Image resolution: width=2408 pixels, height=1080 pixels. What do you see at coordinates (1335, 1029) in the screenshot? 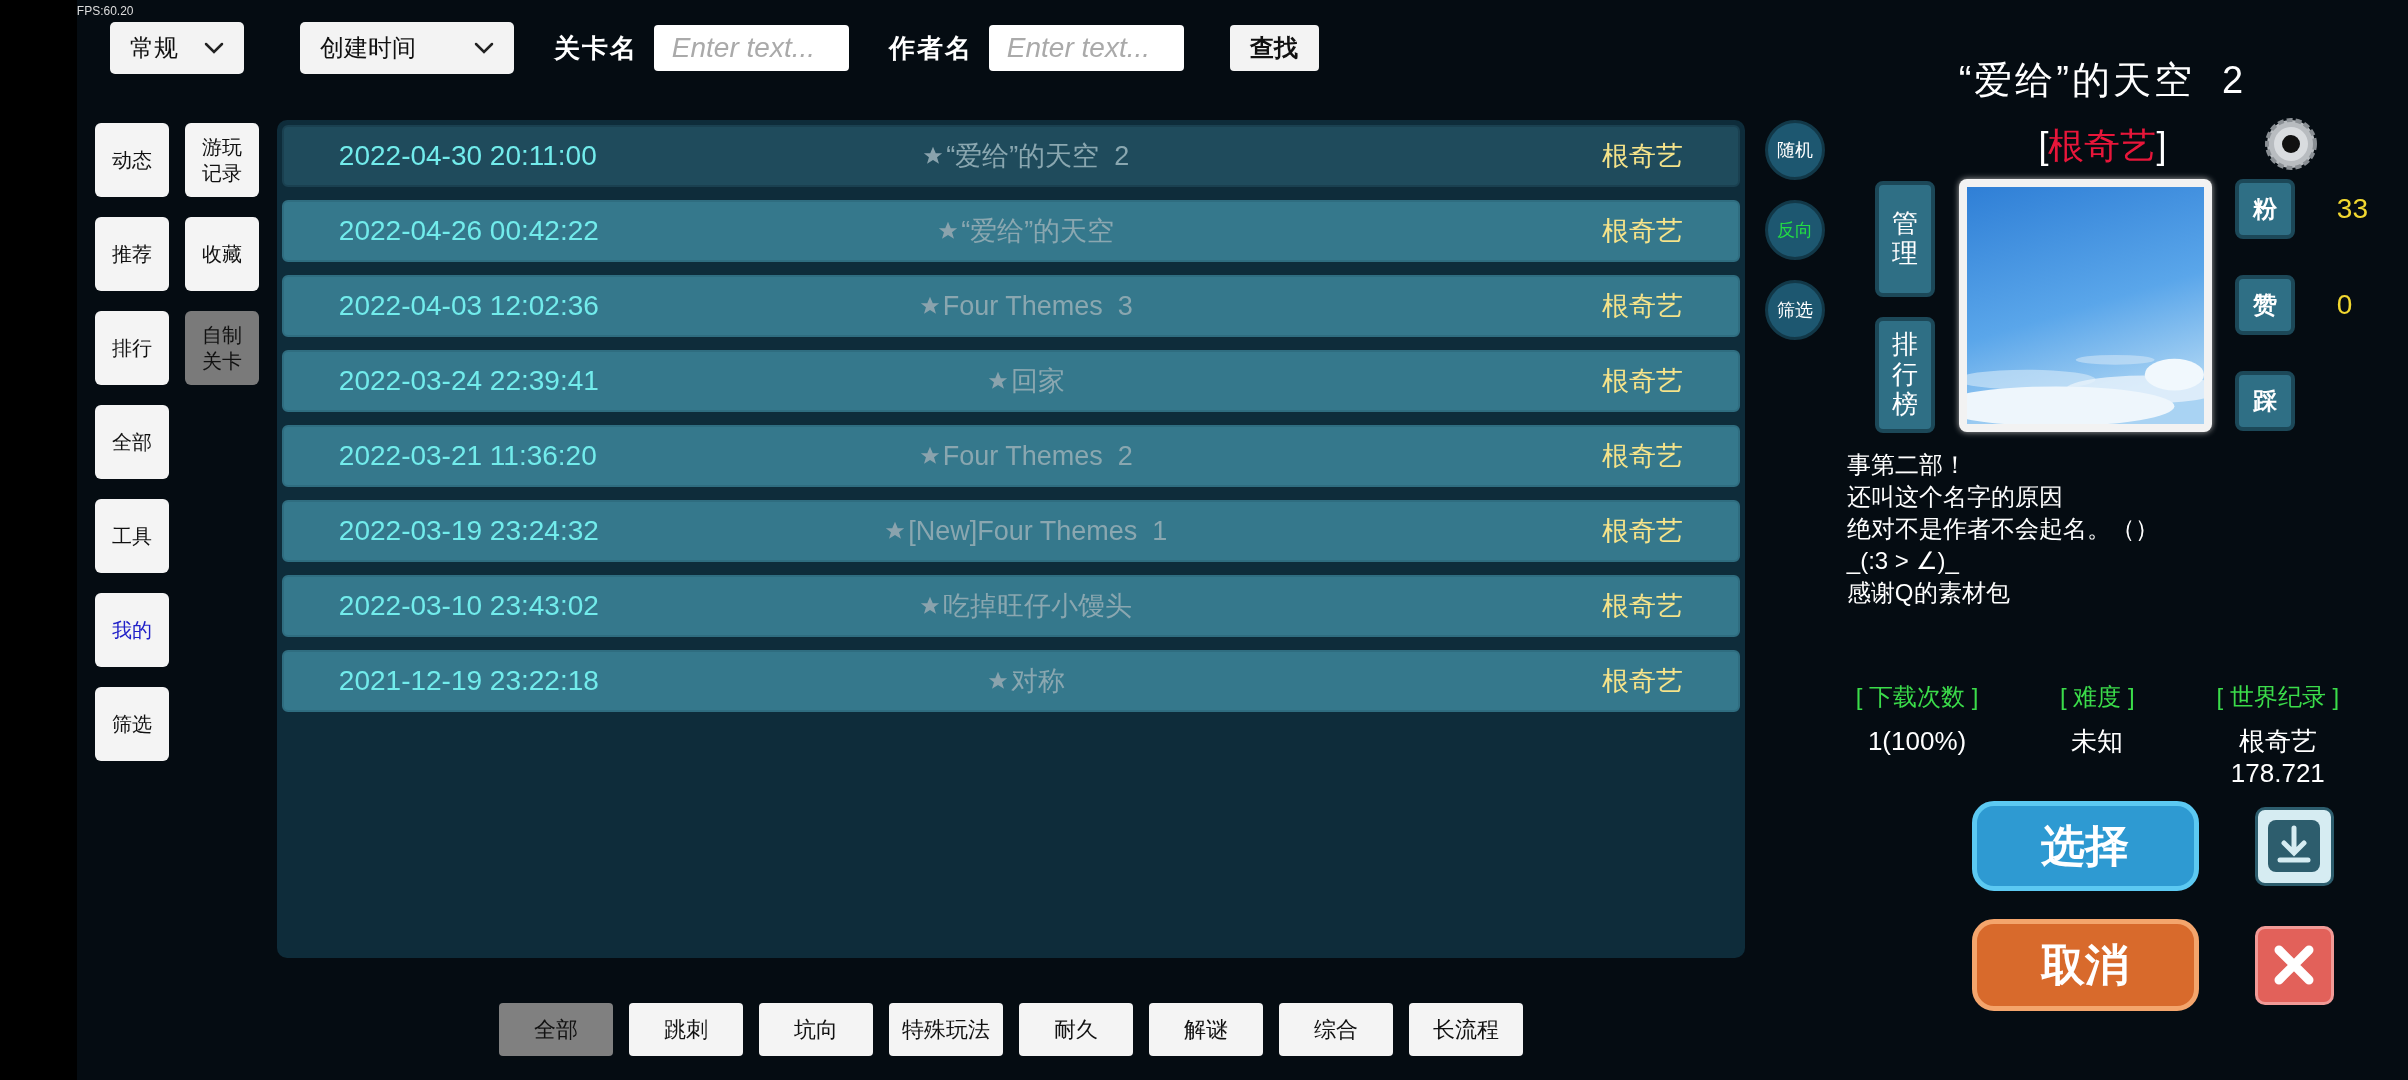
I see `category-tab: 综合` at bounding box center [1335, 1029].